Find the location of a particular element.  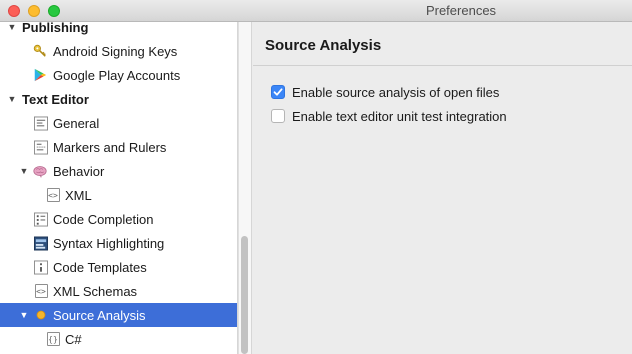

sidebar-item-csharp: {} C# is located at coordinates (118, 339).